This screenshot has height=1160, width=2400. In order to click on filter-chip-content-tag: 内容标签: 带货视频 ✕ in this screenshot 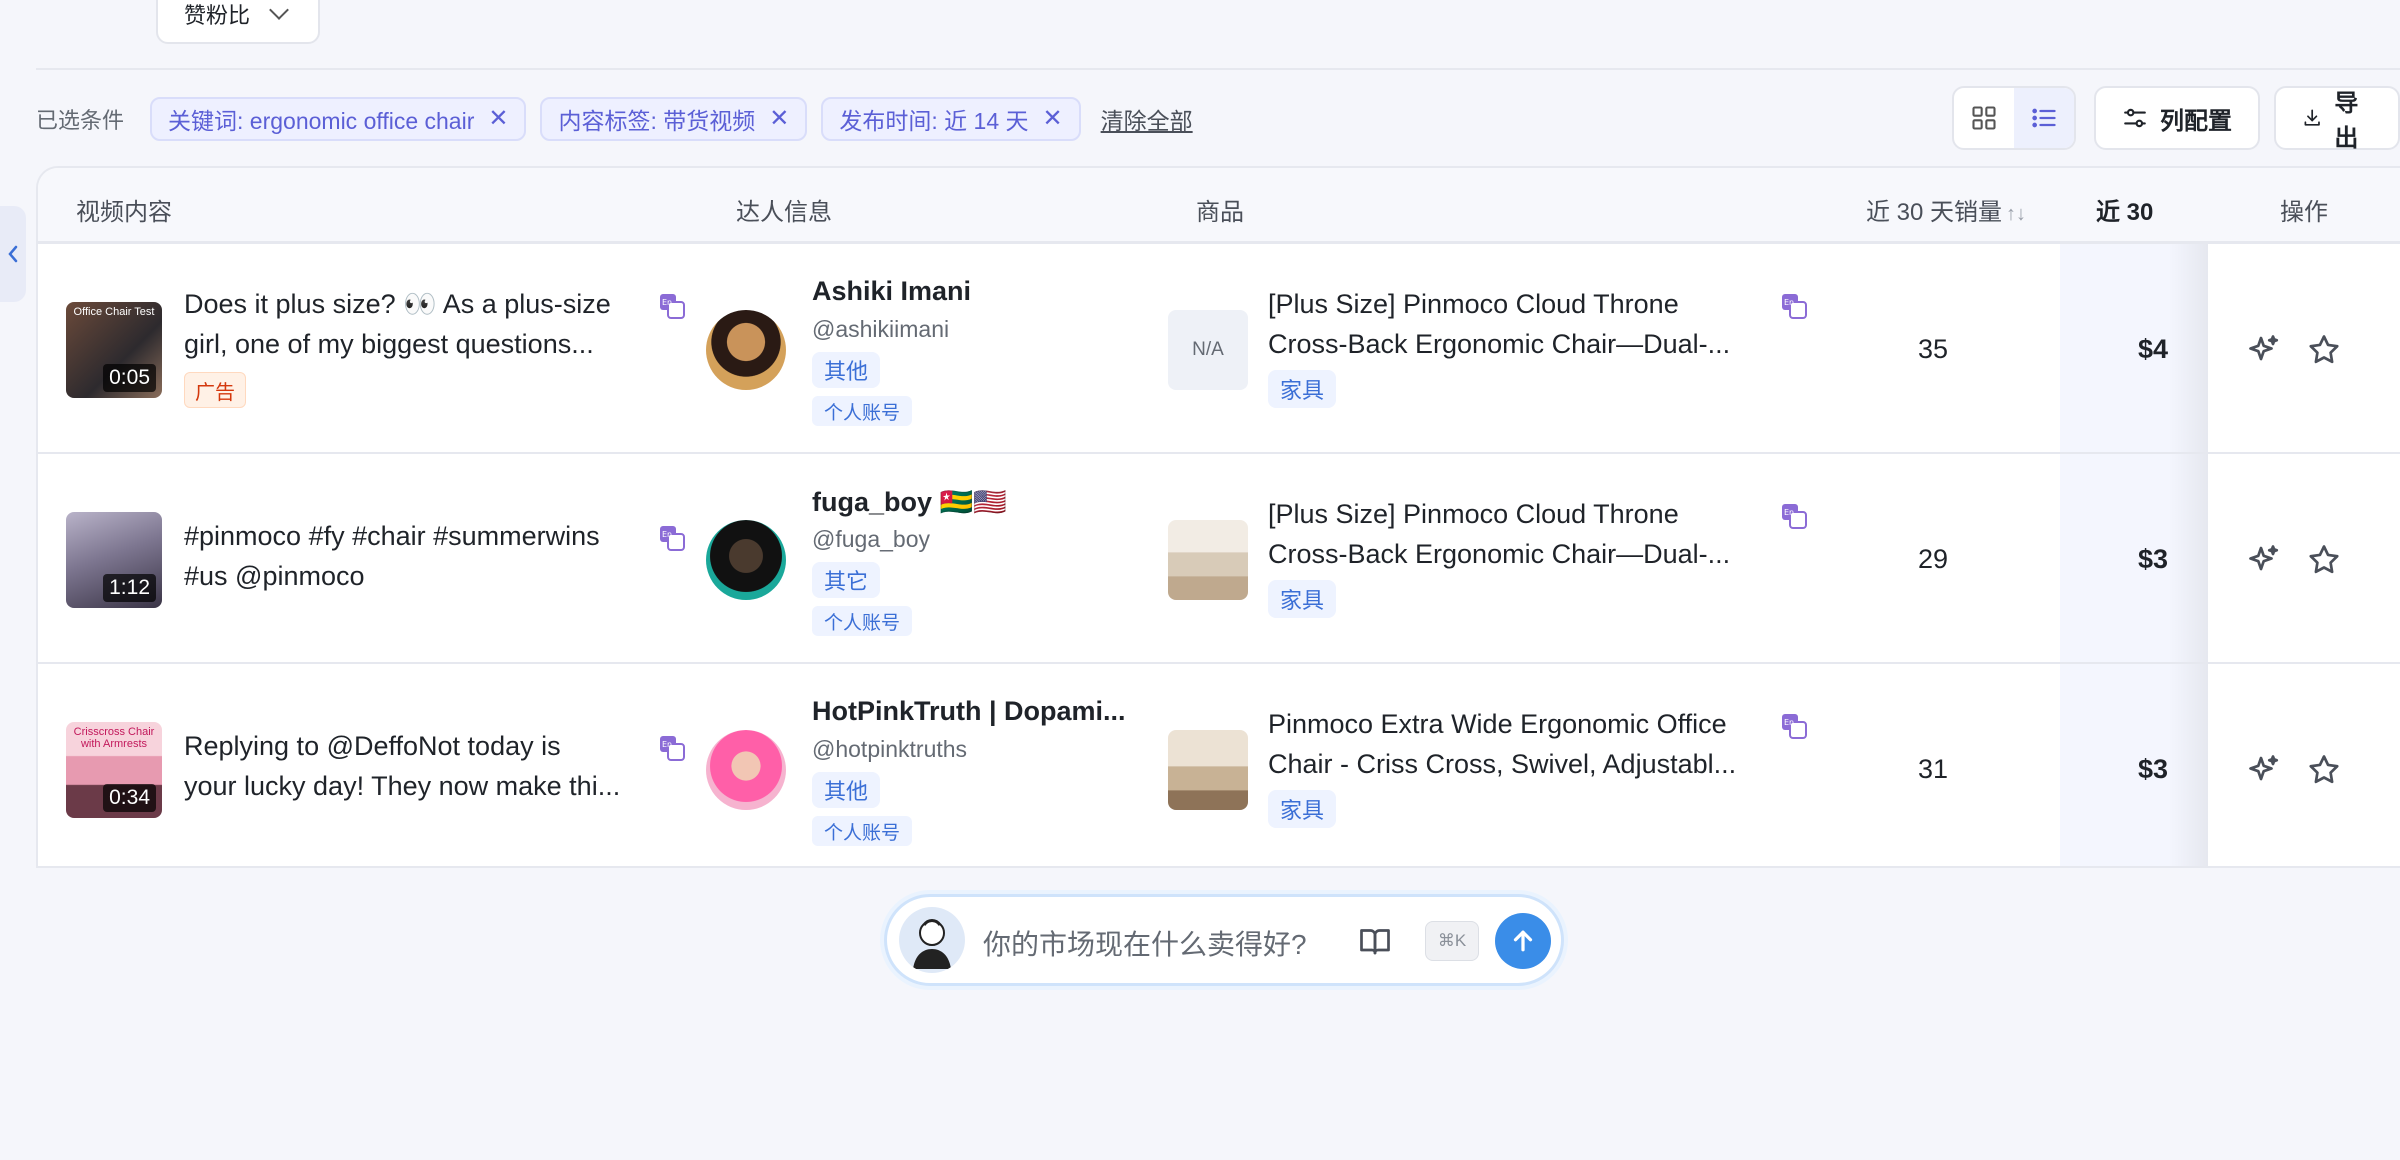, I will do `click(674, 119)`.